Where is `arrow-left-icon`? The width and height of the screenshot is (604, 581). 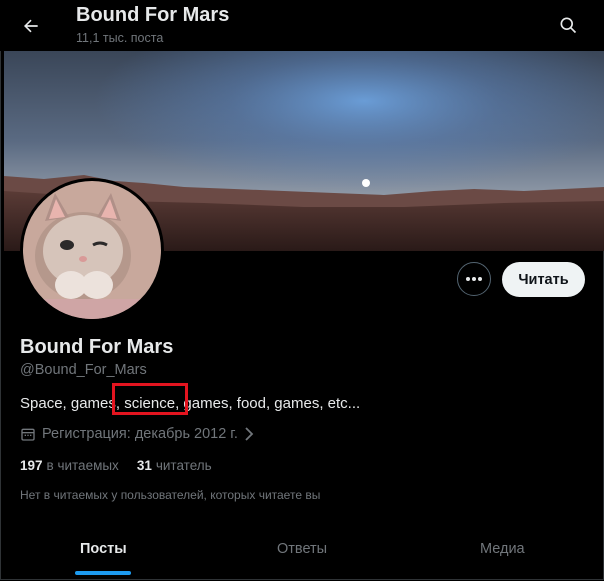 arrow-left-icon is located at coordinates (31, 26).